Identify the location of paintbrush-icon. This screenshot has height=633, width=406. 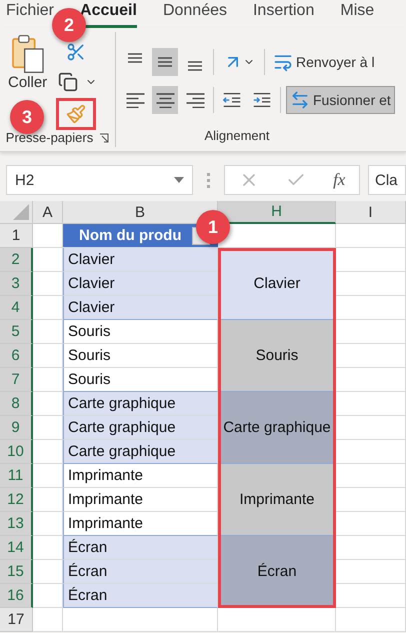
(76, 114).